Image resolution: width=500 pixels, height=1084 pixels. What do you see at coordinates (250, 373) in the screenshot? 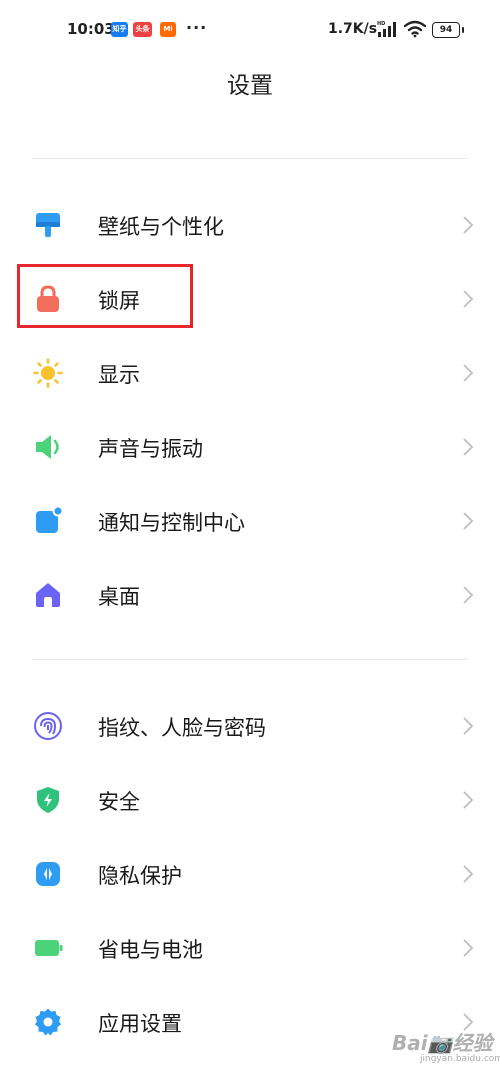
I see `settings-item-display: 显示` at bounding box center [250, 373].